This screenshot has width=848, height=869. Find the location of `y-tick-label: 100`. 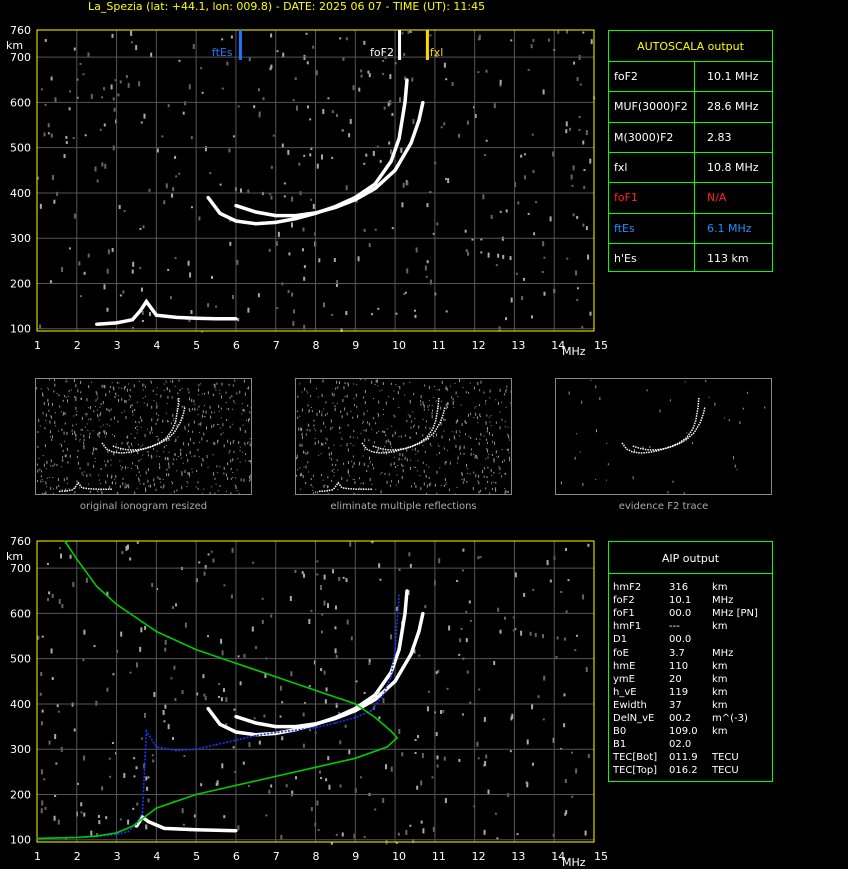

y-tick-label: 100 is located at coordinates (20, 840).